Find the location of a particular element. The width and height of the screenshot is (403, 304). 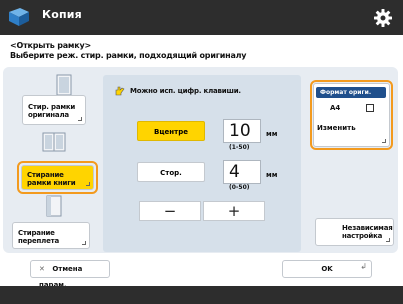

cancel-settings-button: ✕ Отмена парам. is located at coordinates (70, 274).